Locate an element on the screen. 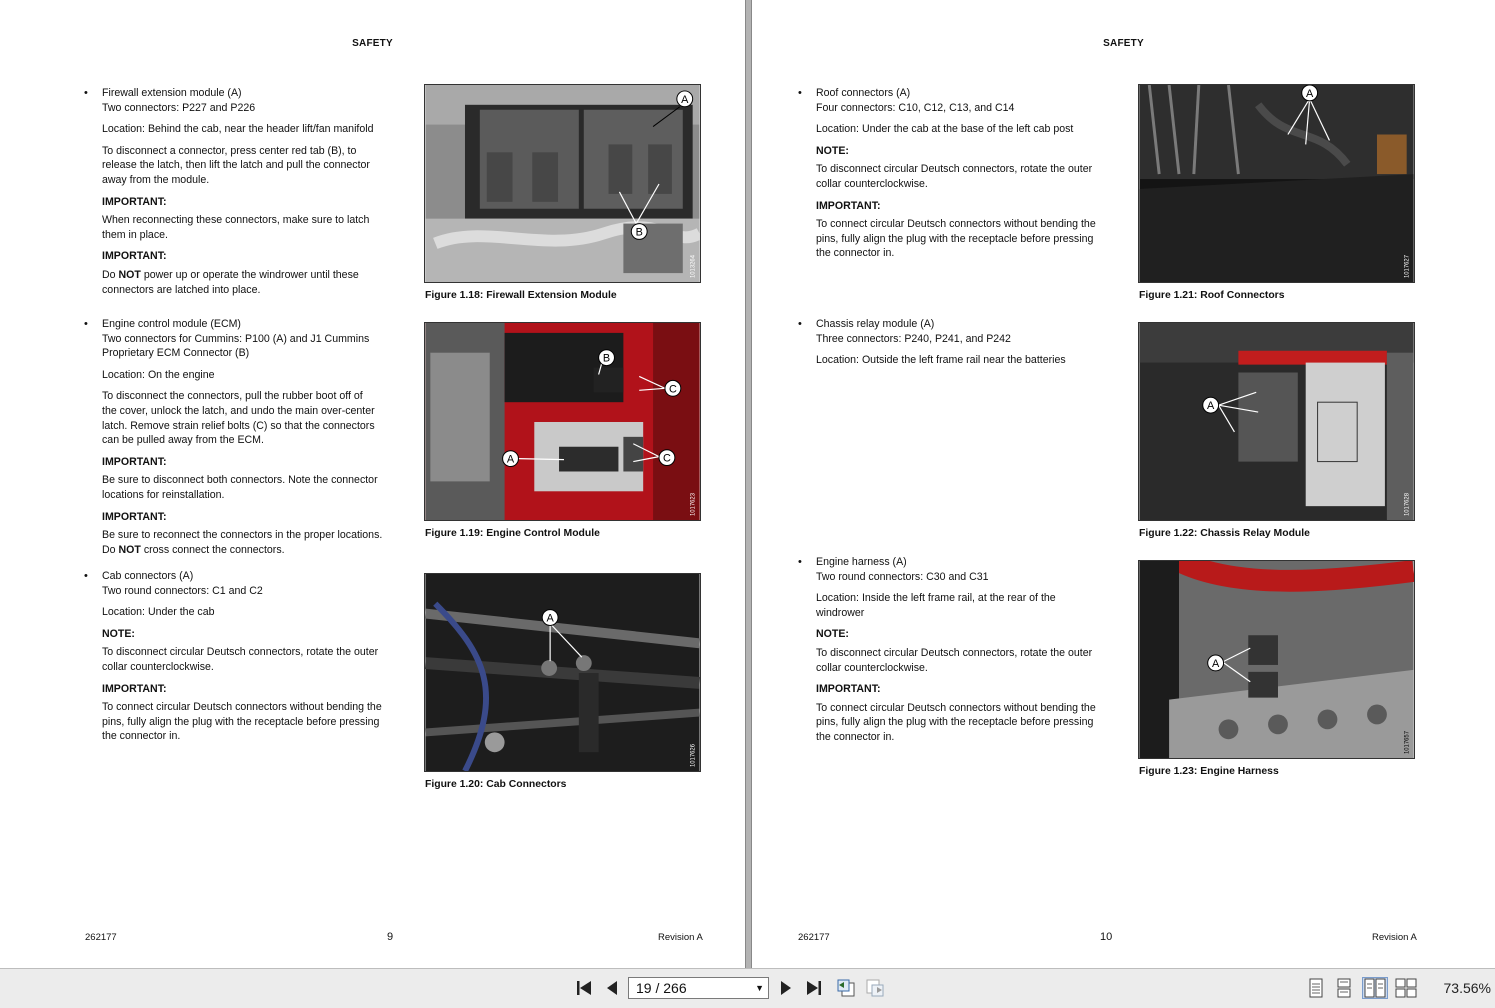  item-location: Location: On the engine is located at coordinates (158, 374).